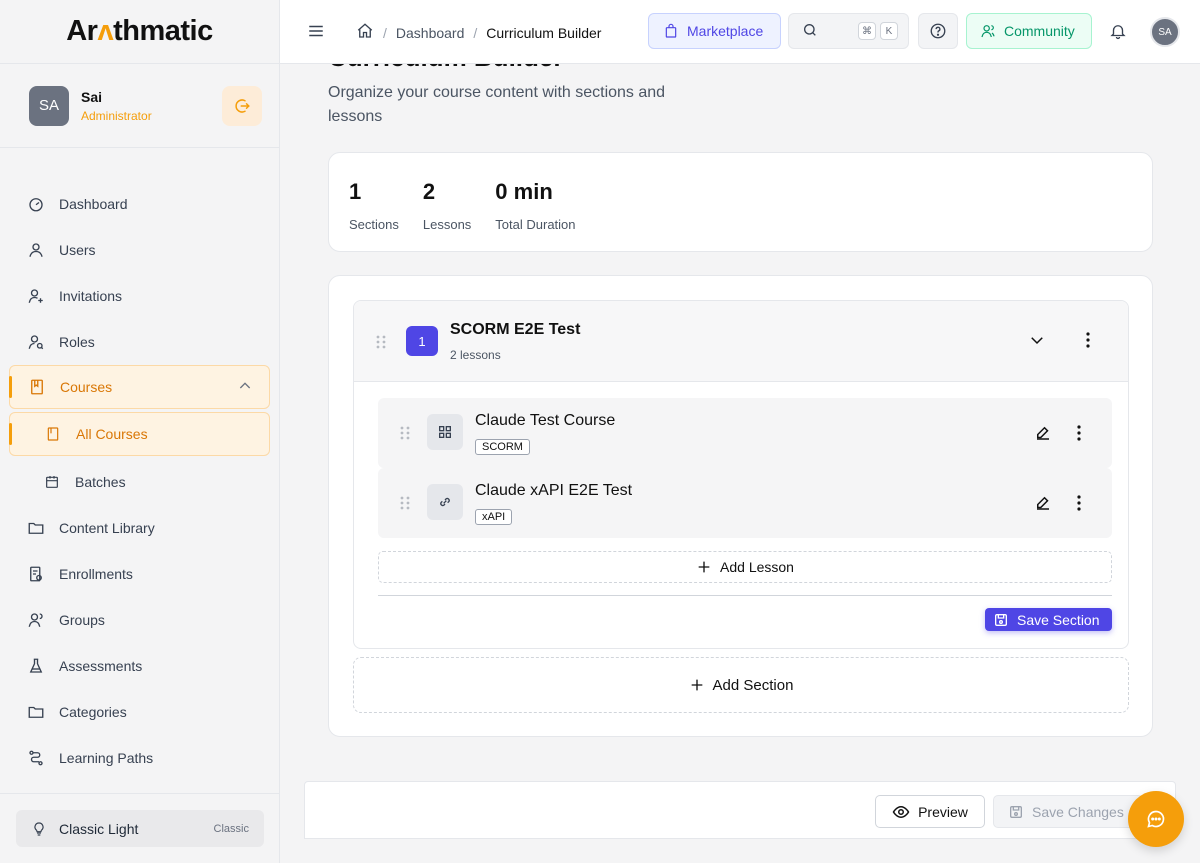 The image size is (1200, 863). What do you see at coordinates (446, 205) in the screenshot?
I see `stat-lessons: 2 Lessons` at bounding box center [446, 205].